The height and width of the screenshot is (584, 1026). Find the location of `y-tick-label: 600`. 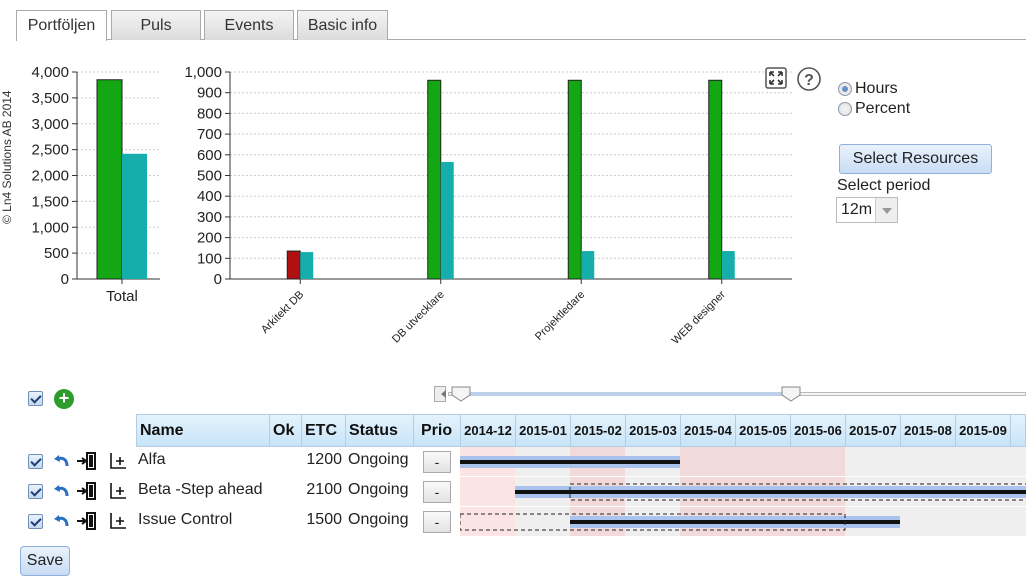

y-tick-label: 600 is located at coordinates (209, 155).